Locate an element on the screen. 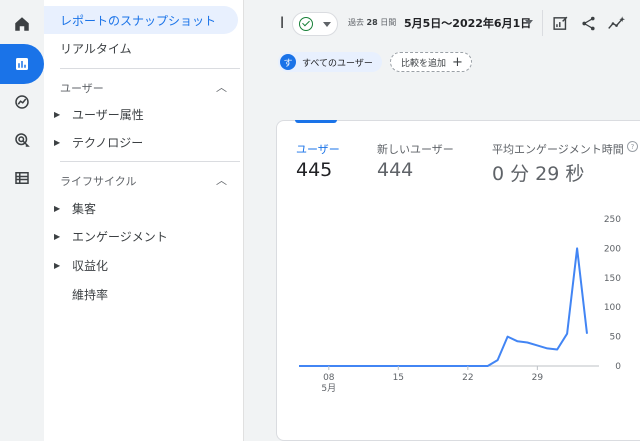  check-circle-icon is located at coordinates (306, 24).